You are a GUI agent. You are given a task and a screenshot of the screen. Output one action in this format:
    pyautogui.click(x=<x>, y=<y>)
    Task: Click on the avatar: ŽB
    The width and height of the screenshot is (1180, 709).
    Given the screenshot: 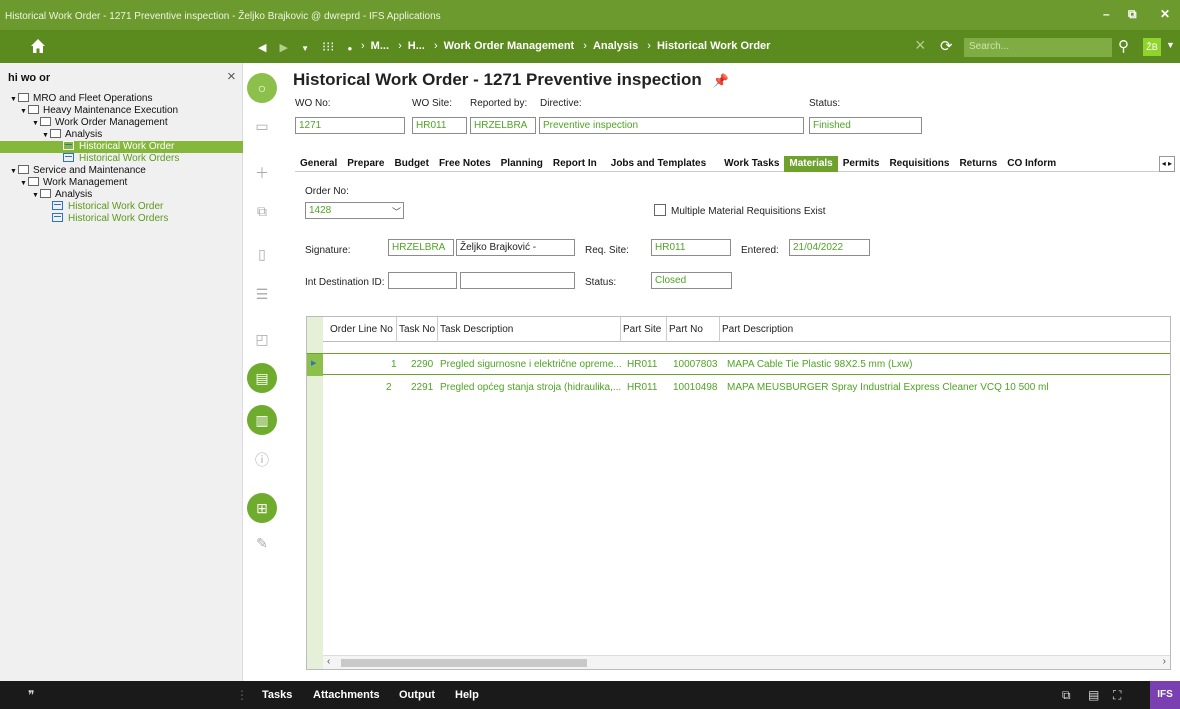 What is the action you would take?
    pyautogui.click(x=1152, y=47)
    